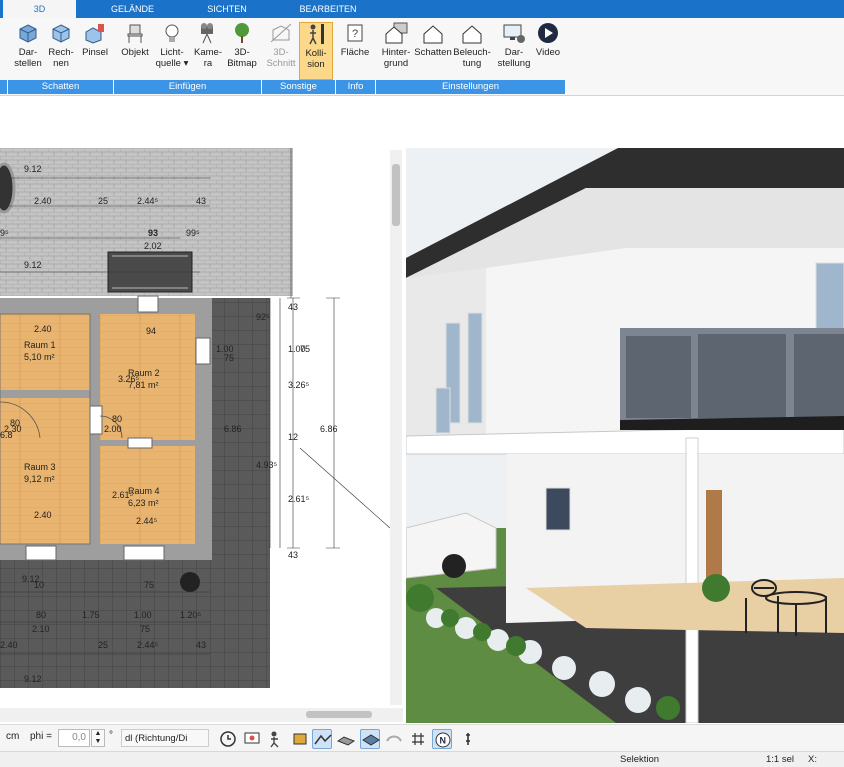  Describe the element at coordinates (281, 58) in the screenshot. I see `schnitt-label: 3D- Schnitt` at that location.